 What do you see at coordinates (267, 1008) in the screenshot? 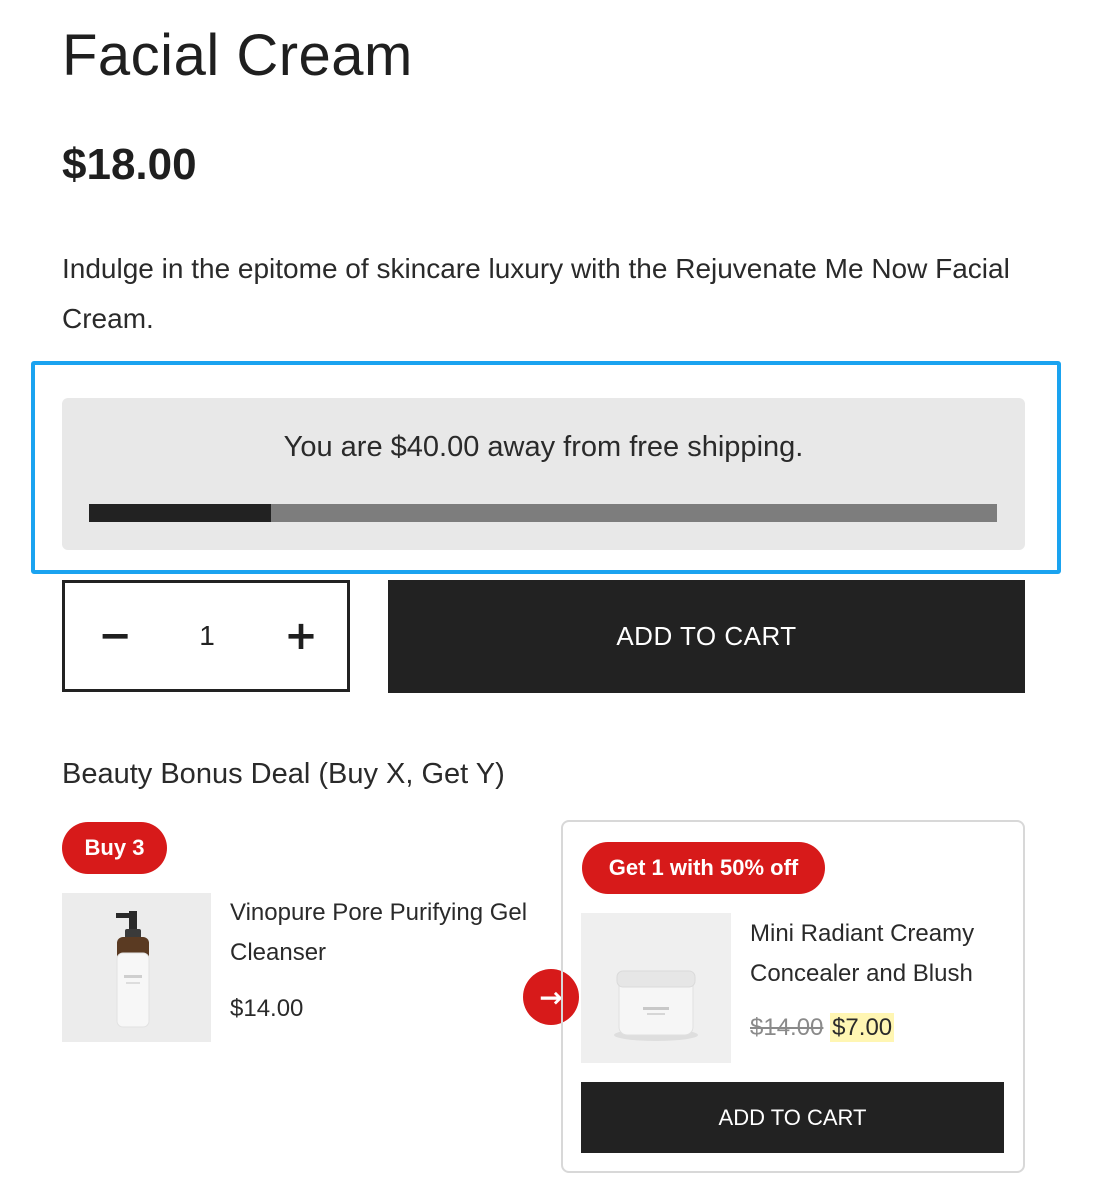
I see `cleanser-product-price: $14.00` at bounding box center [267, 1008].